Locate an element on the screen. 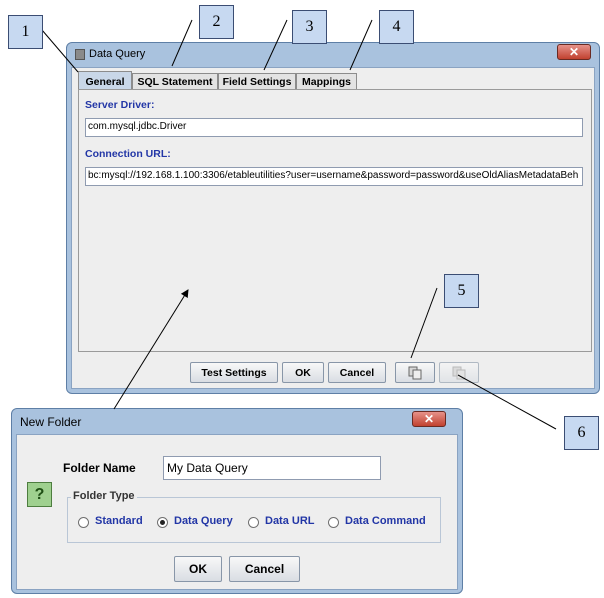 The height and width of the screenshot is (598, 604). callout-3: 3 is located at coordinates (309, 27).